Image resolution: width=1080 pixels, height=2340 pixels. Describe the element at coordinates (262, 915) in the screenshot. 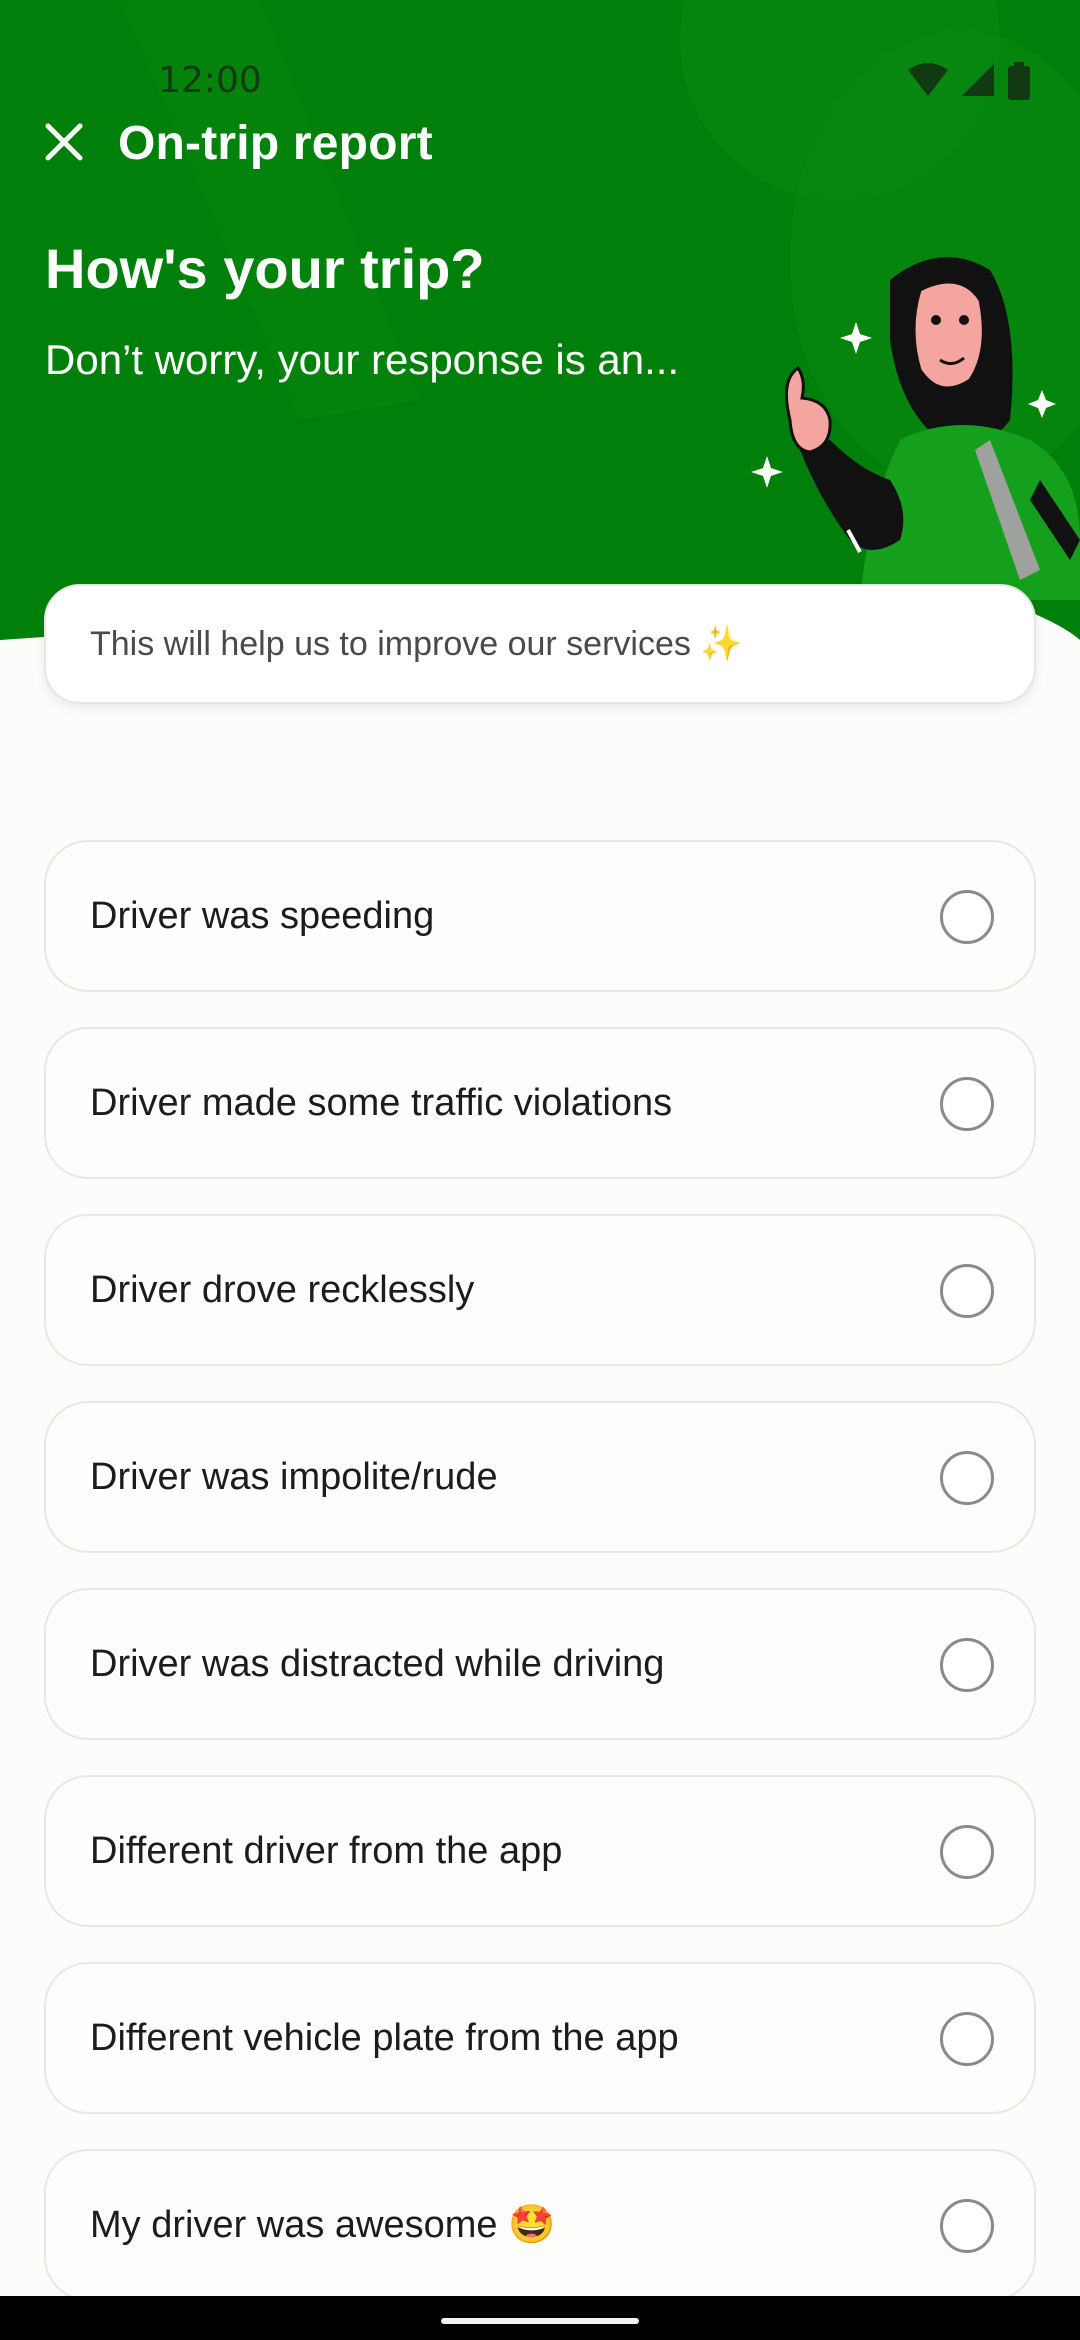

I see `option-label: Driver was speeding` at that location.